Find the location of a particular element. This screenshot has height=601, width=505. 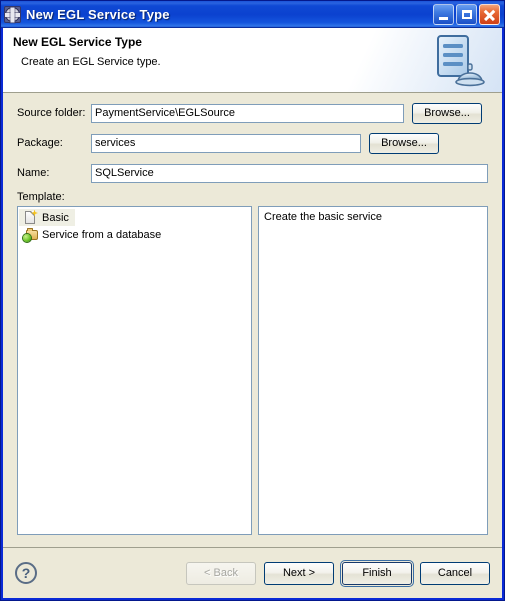

name-input is located at coordinates (289, 173).